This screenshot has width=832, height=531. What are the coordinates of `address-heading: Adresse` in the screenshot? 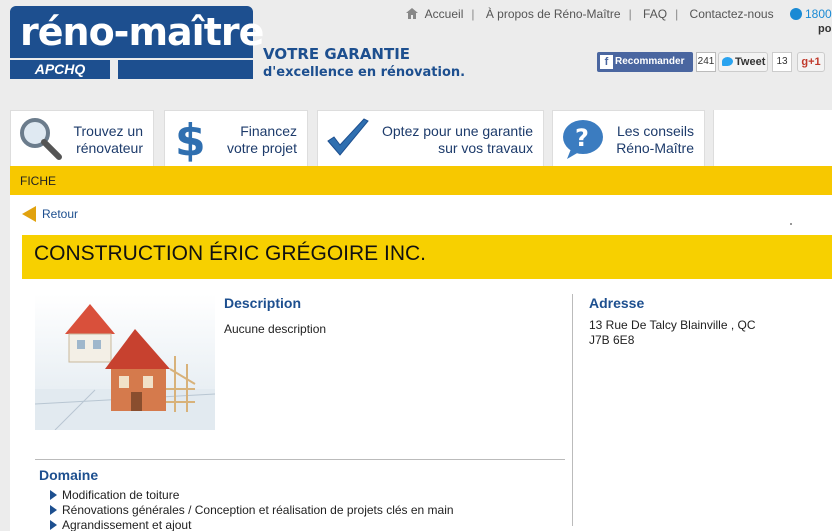 It's located at (617, 303).